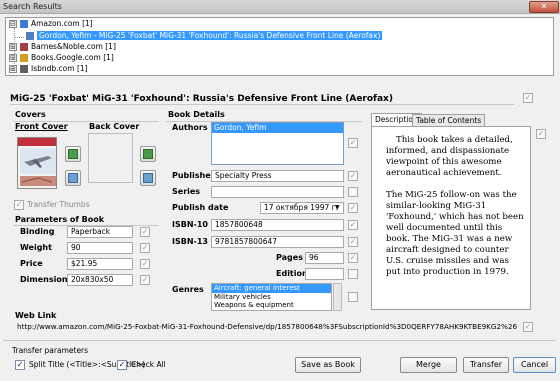 The image size is (560, 381). Describe the element at coordinates (58, 204) in the screenshot. I see `transfer-thumbs-label: Transfer Thumbs` at that location.